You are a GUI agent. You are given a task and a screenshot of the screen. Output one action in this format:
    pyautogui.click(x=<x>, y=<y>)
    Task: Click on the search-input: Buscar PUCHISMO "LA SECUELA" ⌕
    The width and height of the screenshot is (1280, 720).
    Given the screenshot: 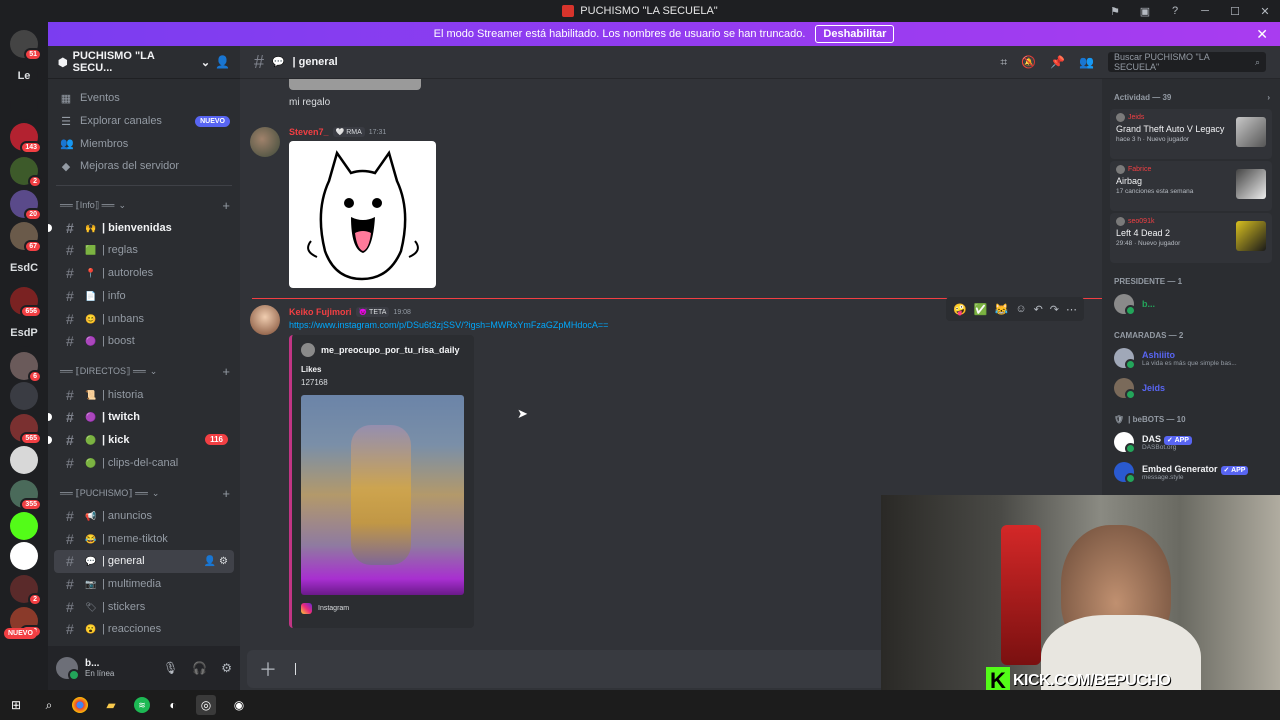 What is the action you would take?
    pyautogui.click(x=1187, y=62)
    